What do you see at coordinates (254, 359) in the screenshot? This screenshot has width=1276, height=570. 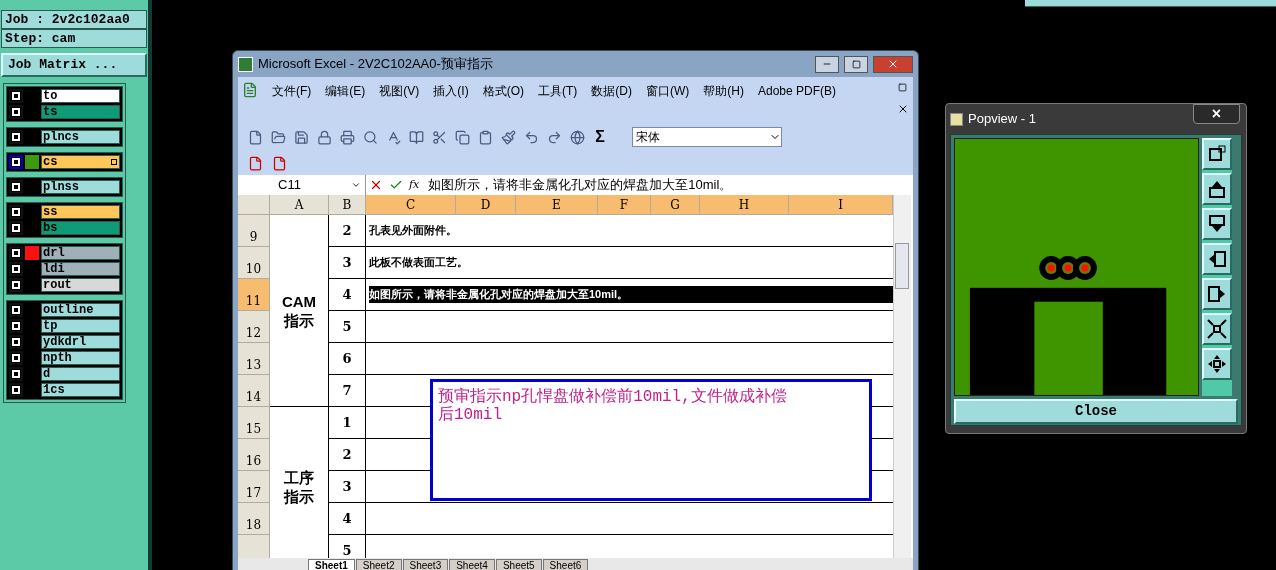 I see `row-header: 13` at bounding box center [254, 359].